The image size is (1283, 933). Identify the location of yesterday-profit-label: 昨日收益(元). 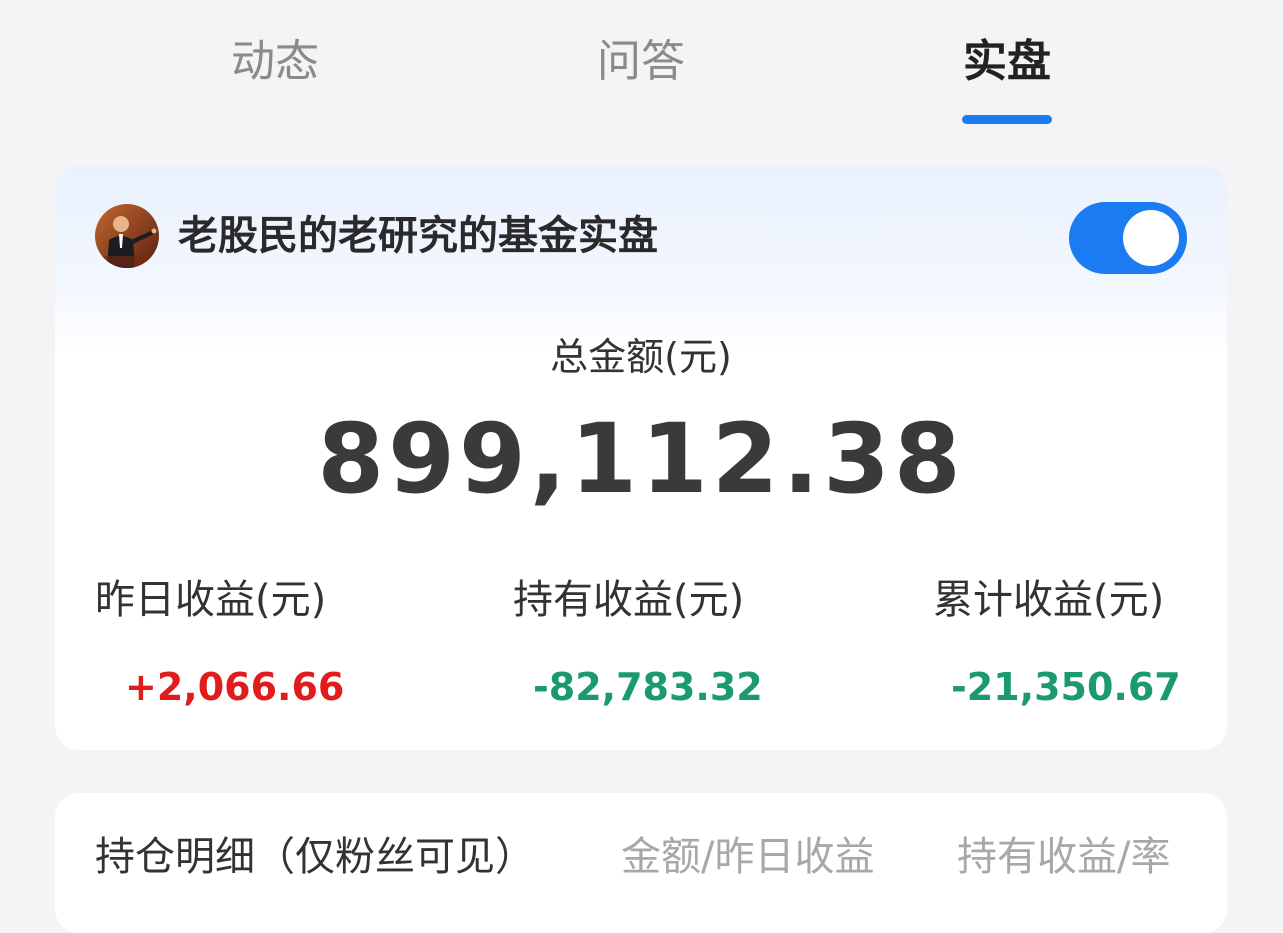
(211, 600).